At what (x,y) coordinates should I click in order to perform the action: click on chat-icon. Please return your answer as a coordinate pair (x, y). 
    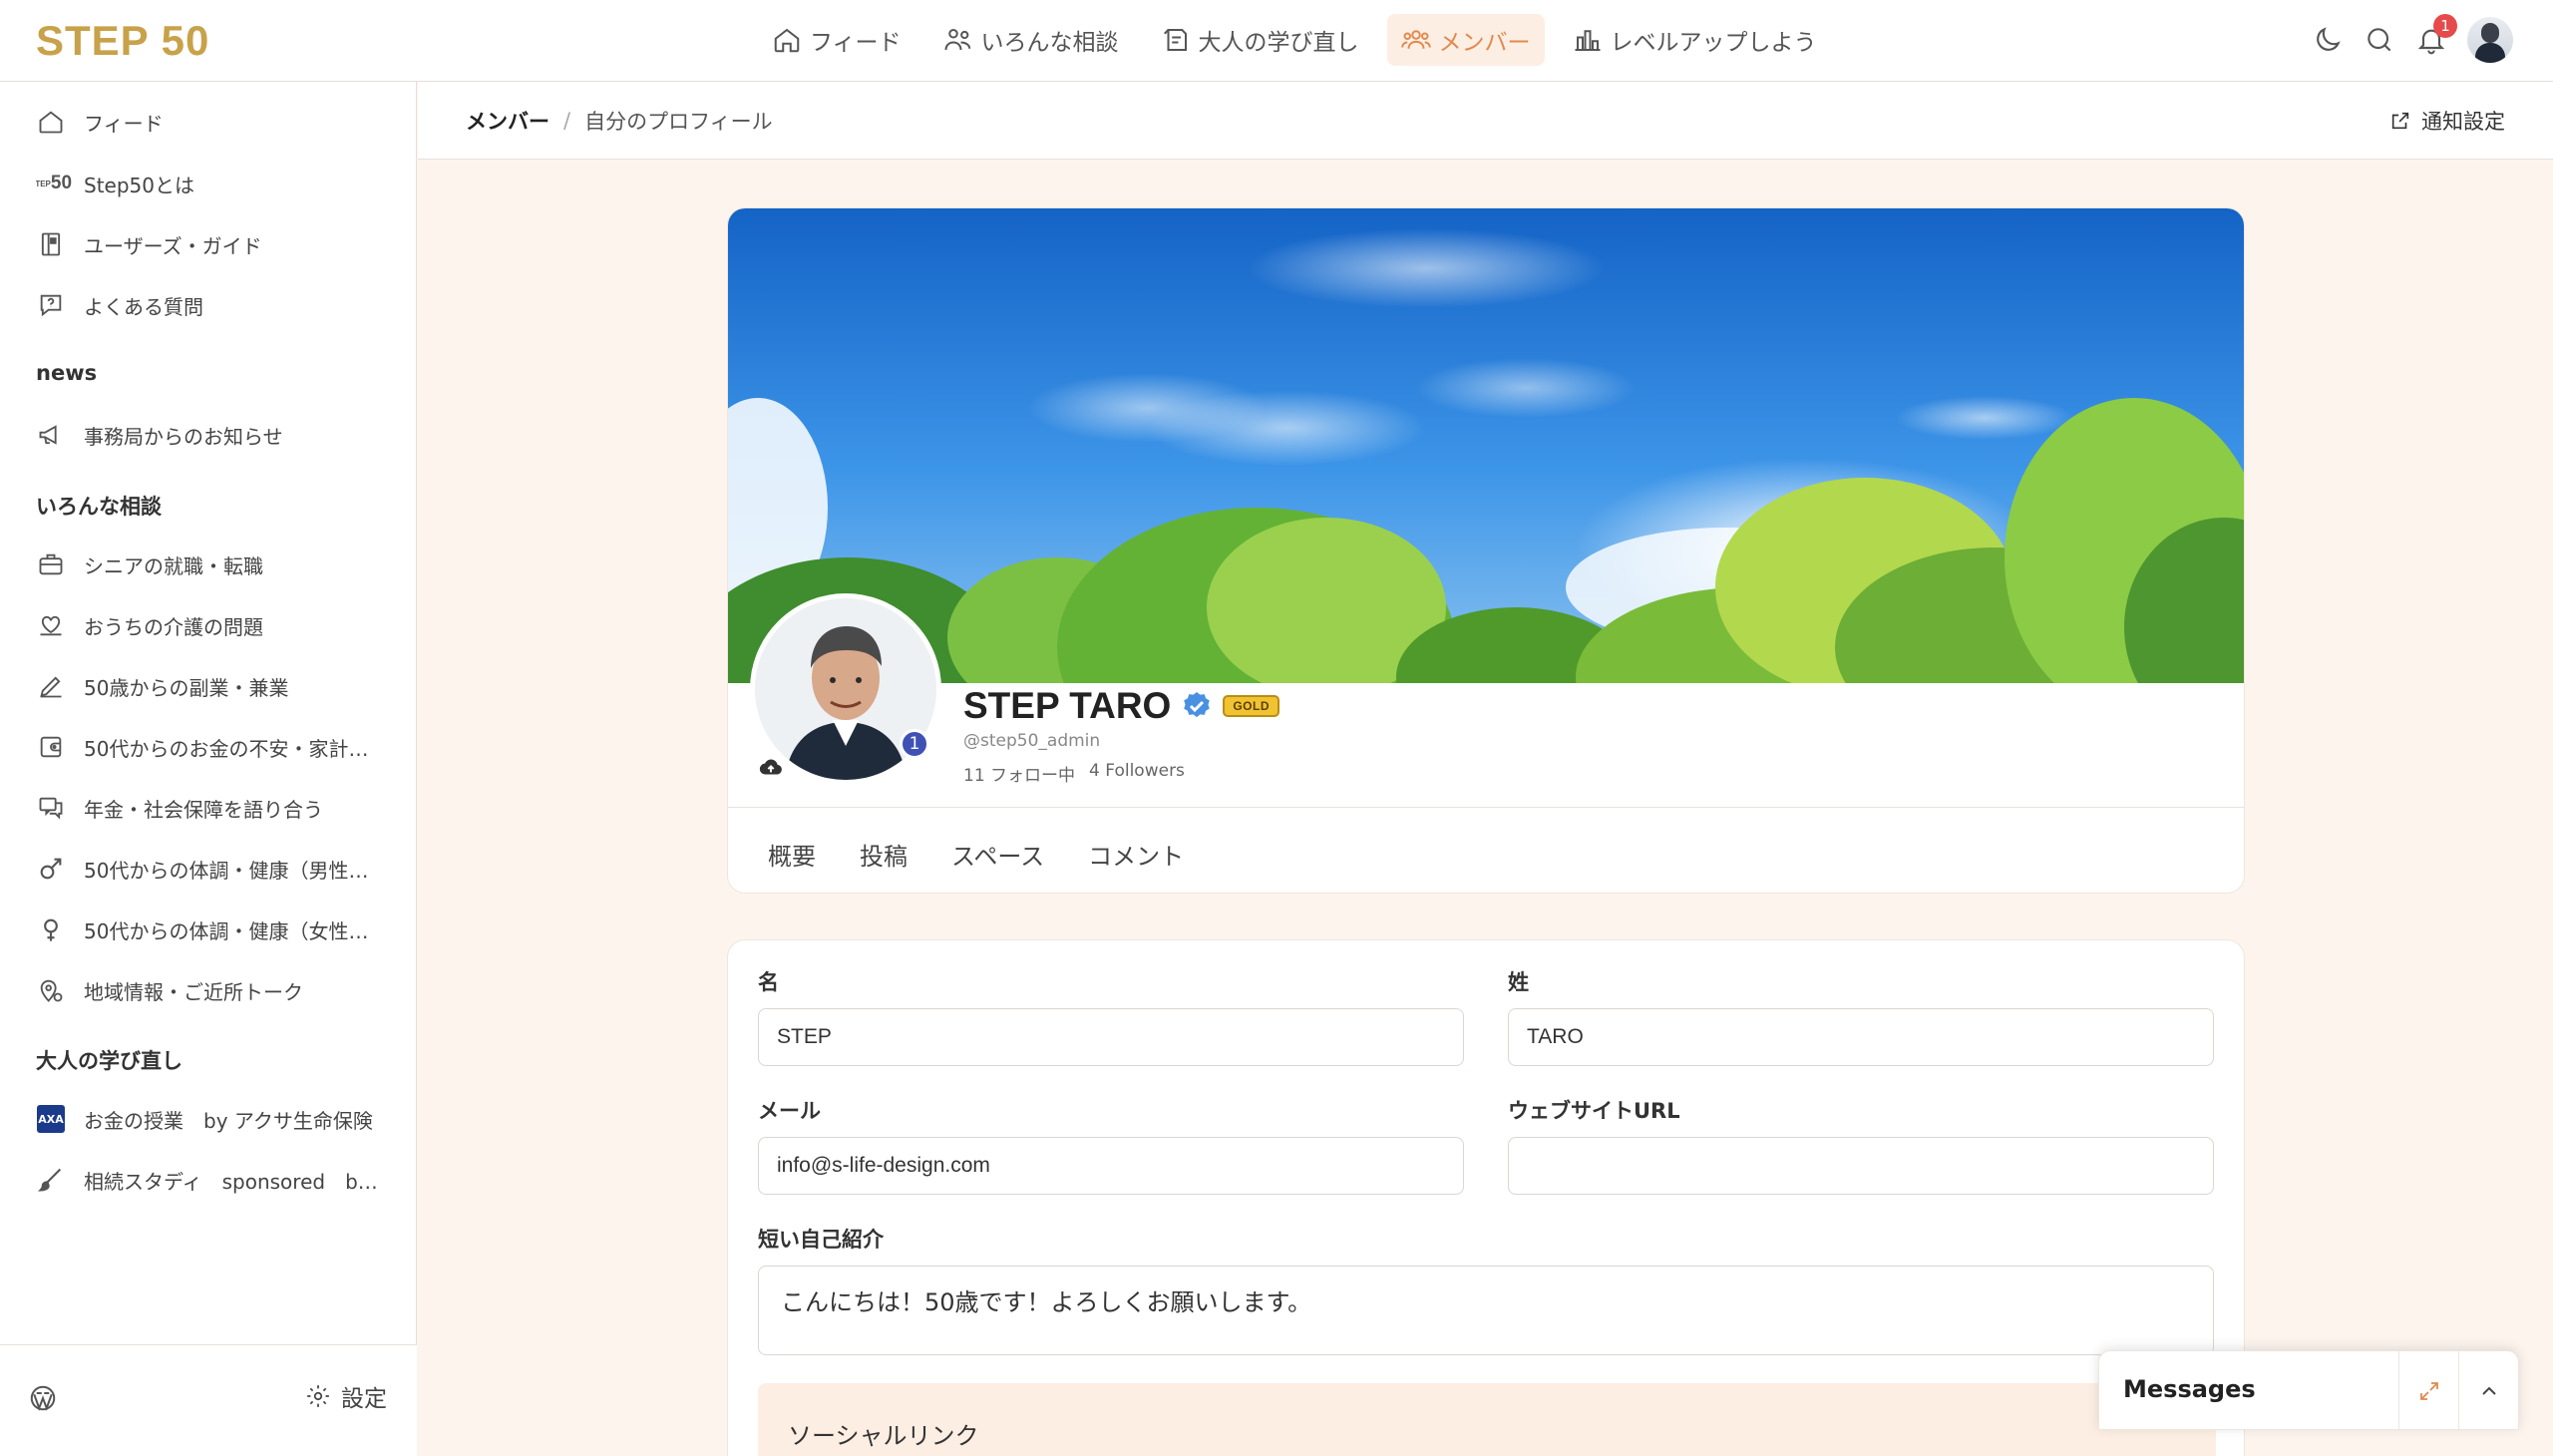
    Looking at the image, I should click on (51, 808).